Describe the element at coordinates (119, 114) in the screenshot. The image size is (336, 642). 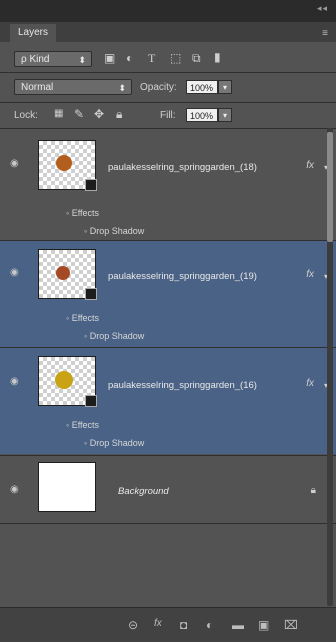
I see `lock-all-icon: 🔒︎` at that location.